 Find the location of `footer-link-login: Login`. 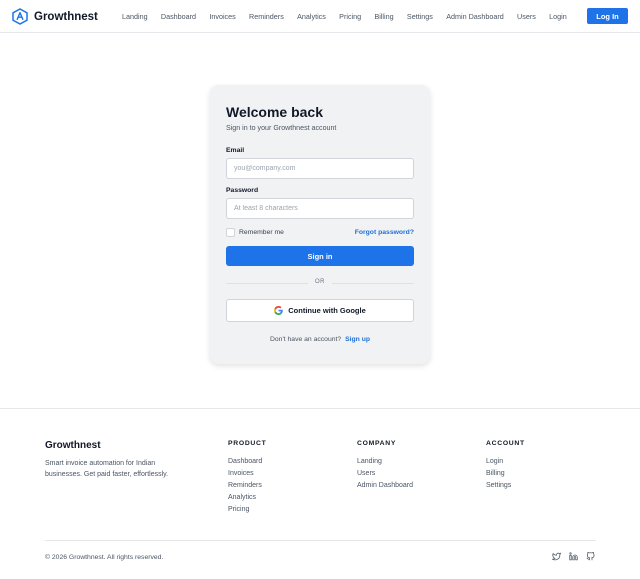

footer-link-login: Login is located at coordinates (505, 462).